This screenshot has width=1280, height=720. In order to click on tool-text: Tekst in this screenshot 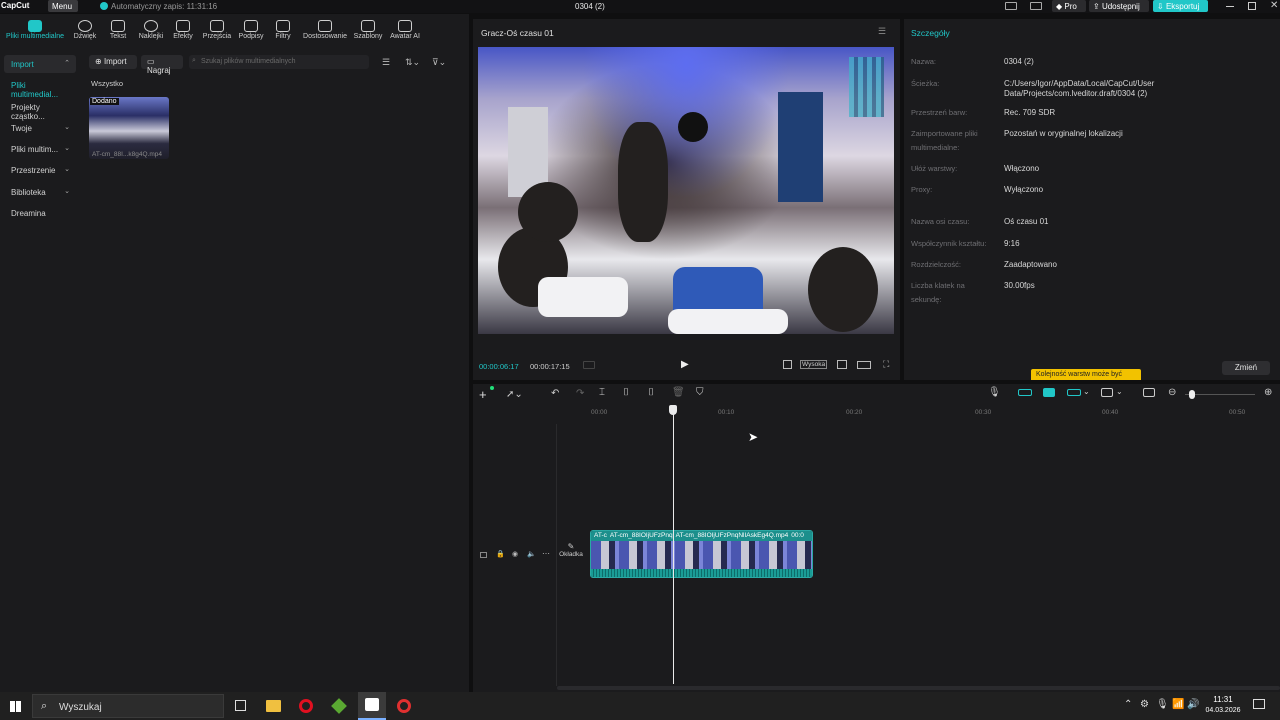, I will do `click(118, 30)`.